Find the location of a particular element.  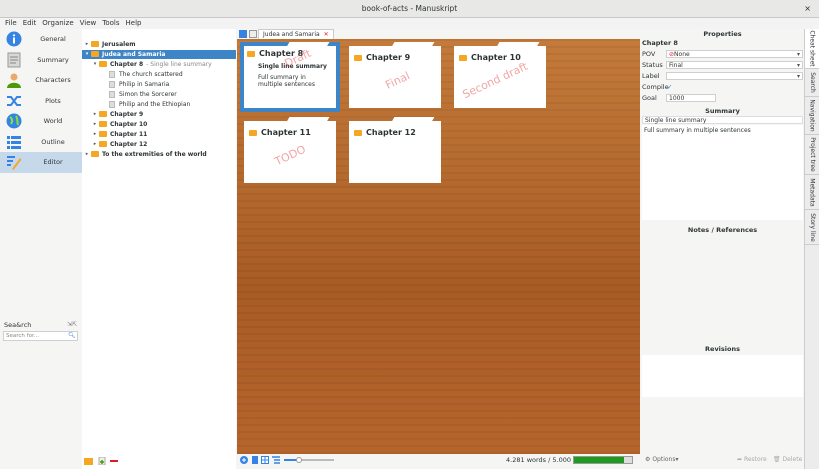

pov-value: None is located at coordinates (682, 54).